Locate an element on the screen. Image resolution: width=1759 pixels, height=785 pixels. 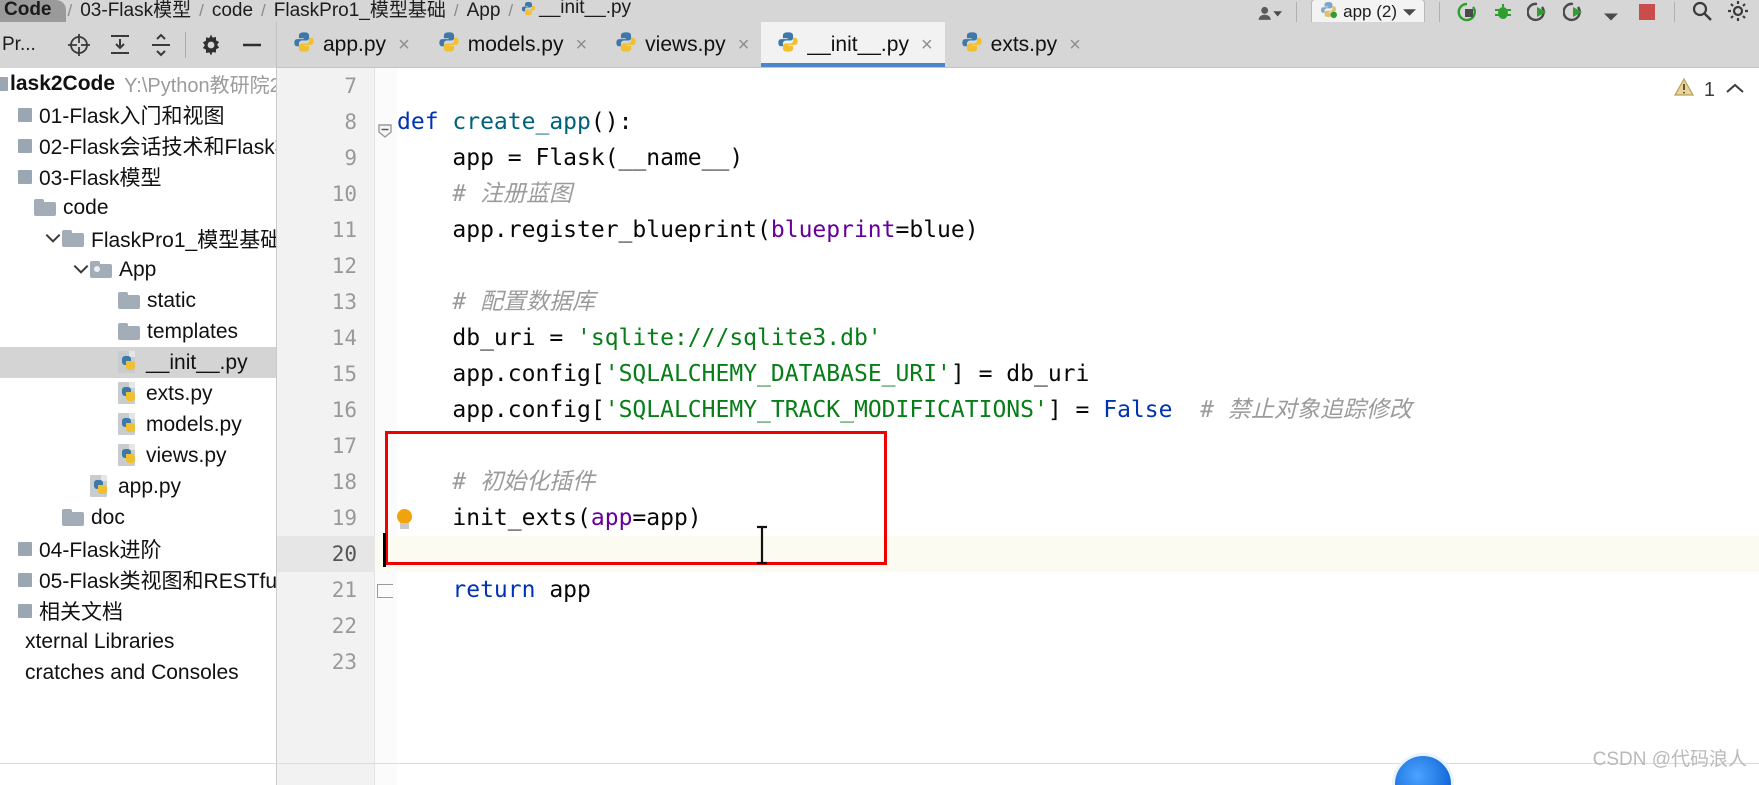
run-configuration-selector: app (2) is located at coordinates (1368, 11).